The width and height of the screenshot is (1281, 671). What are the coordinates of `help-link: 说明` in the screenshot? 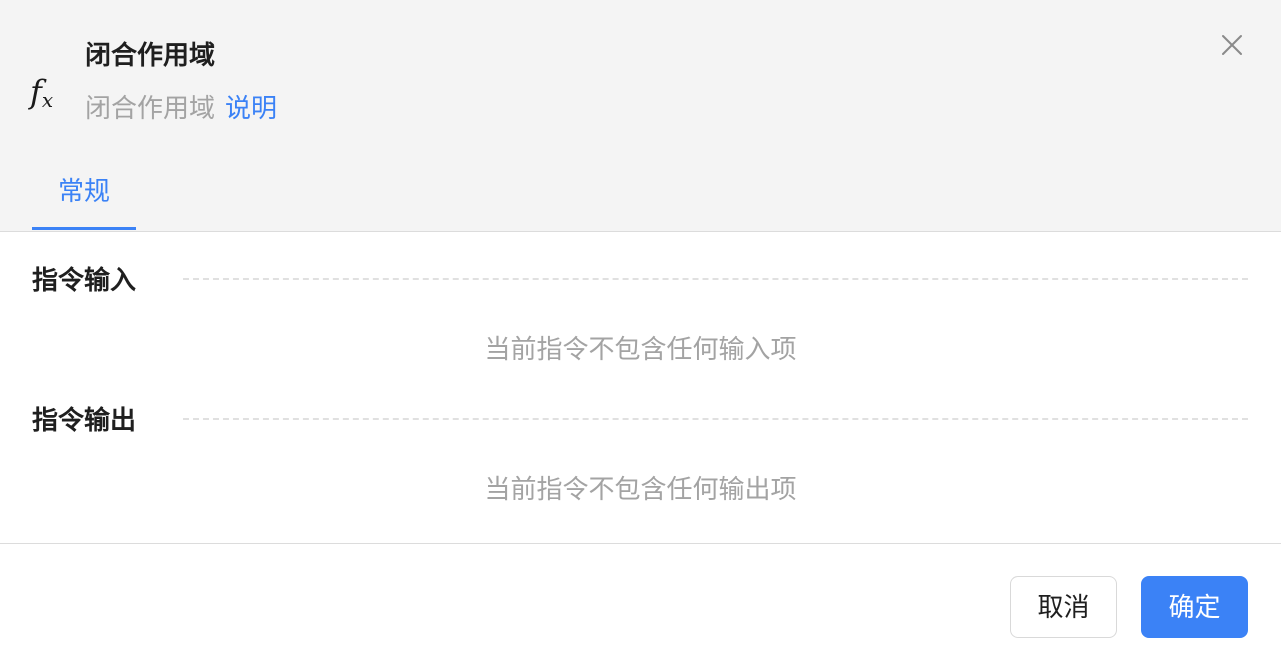 It's located at (251, 109).